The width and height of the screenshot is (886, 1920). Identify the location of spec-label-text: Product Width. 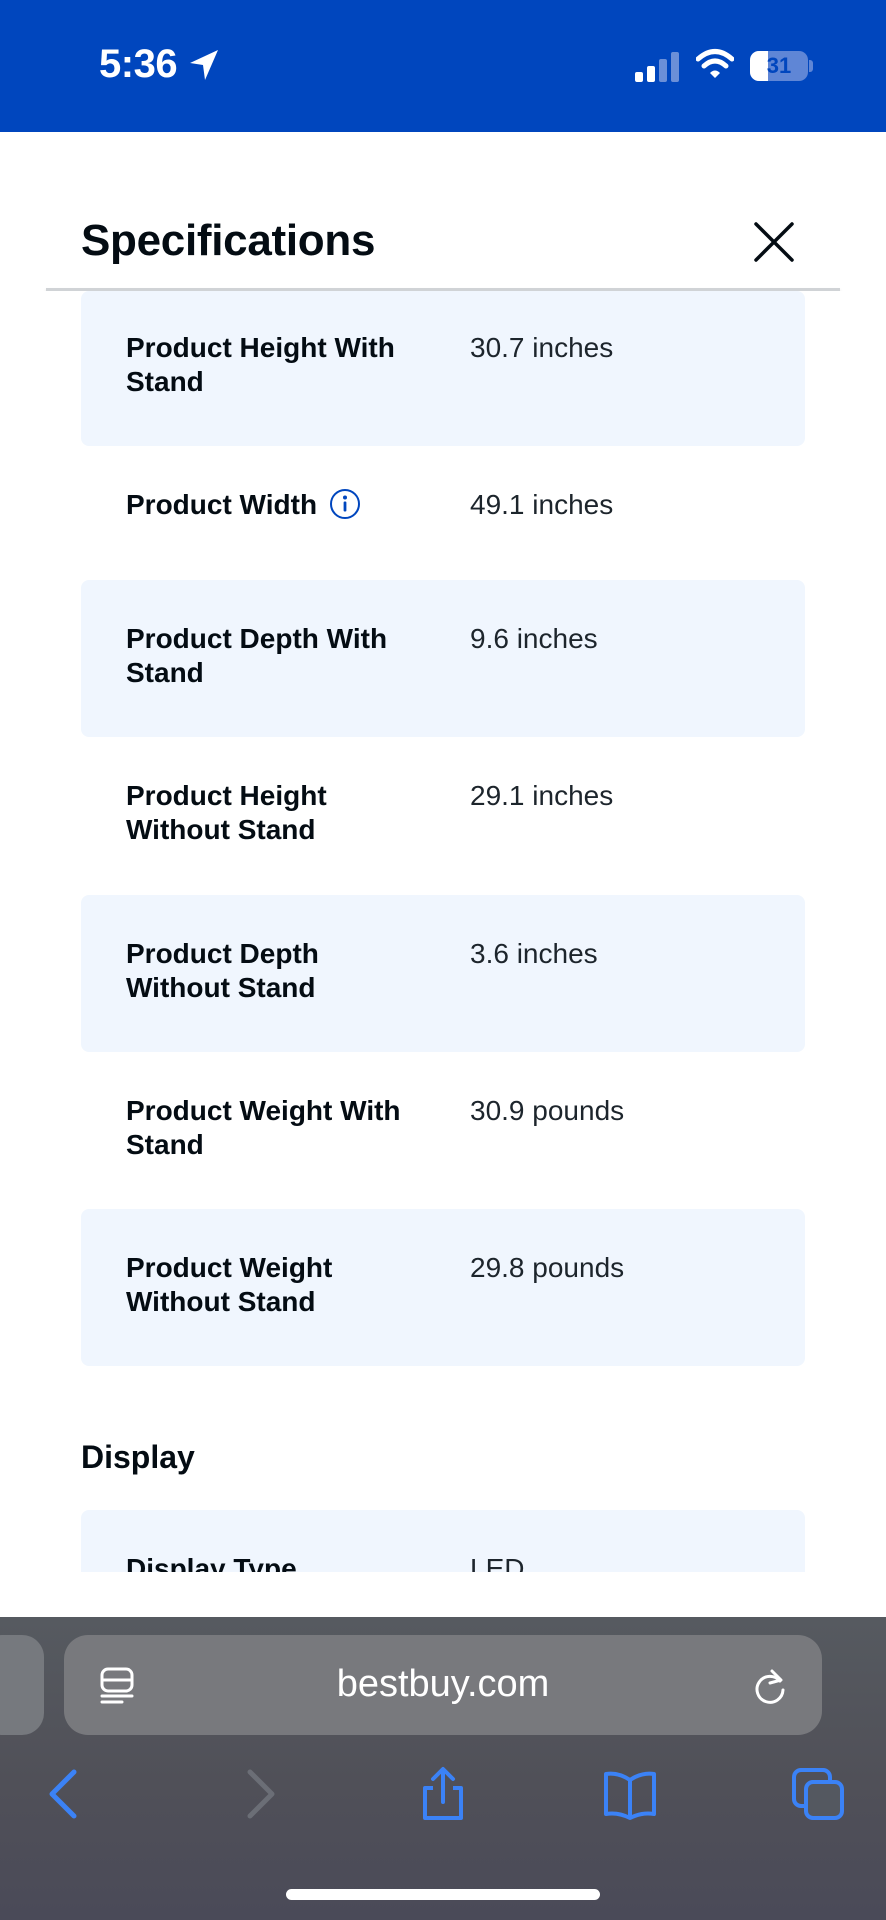
(222, 504).